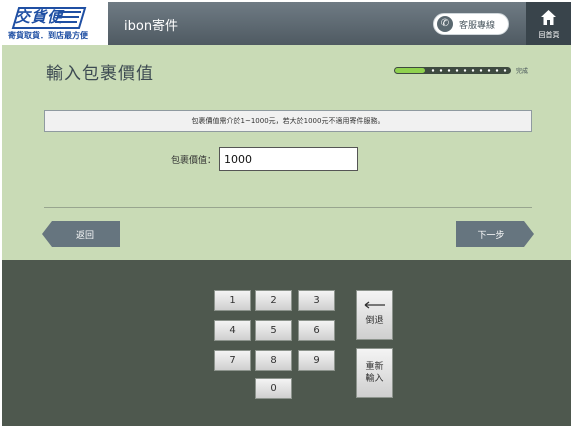 This screenshot has width=574, height=429. Describe the element at coordinates (374, 305) in the screenshot. I see `backspace-arrow-icon` at that location.